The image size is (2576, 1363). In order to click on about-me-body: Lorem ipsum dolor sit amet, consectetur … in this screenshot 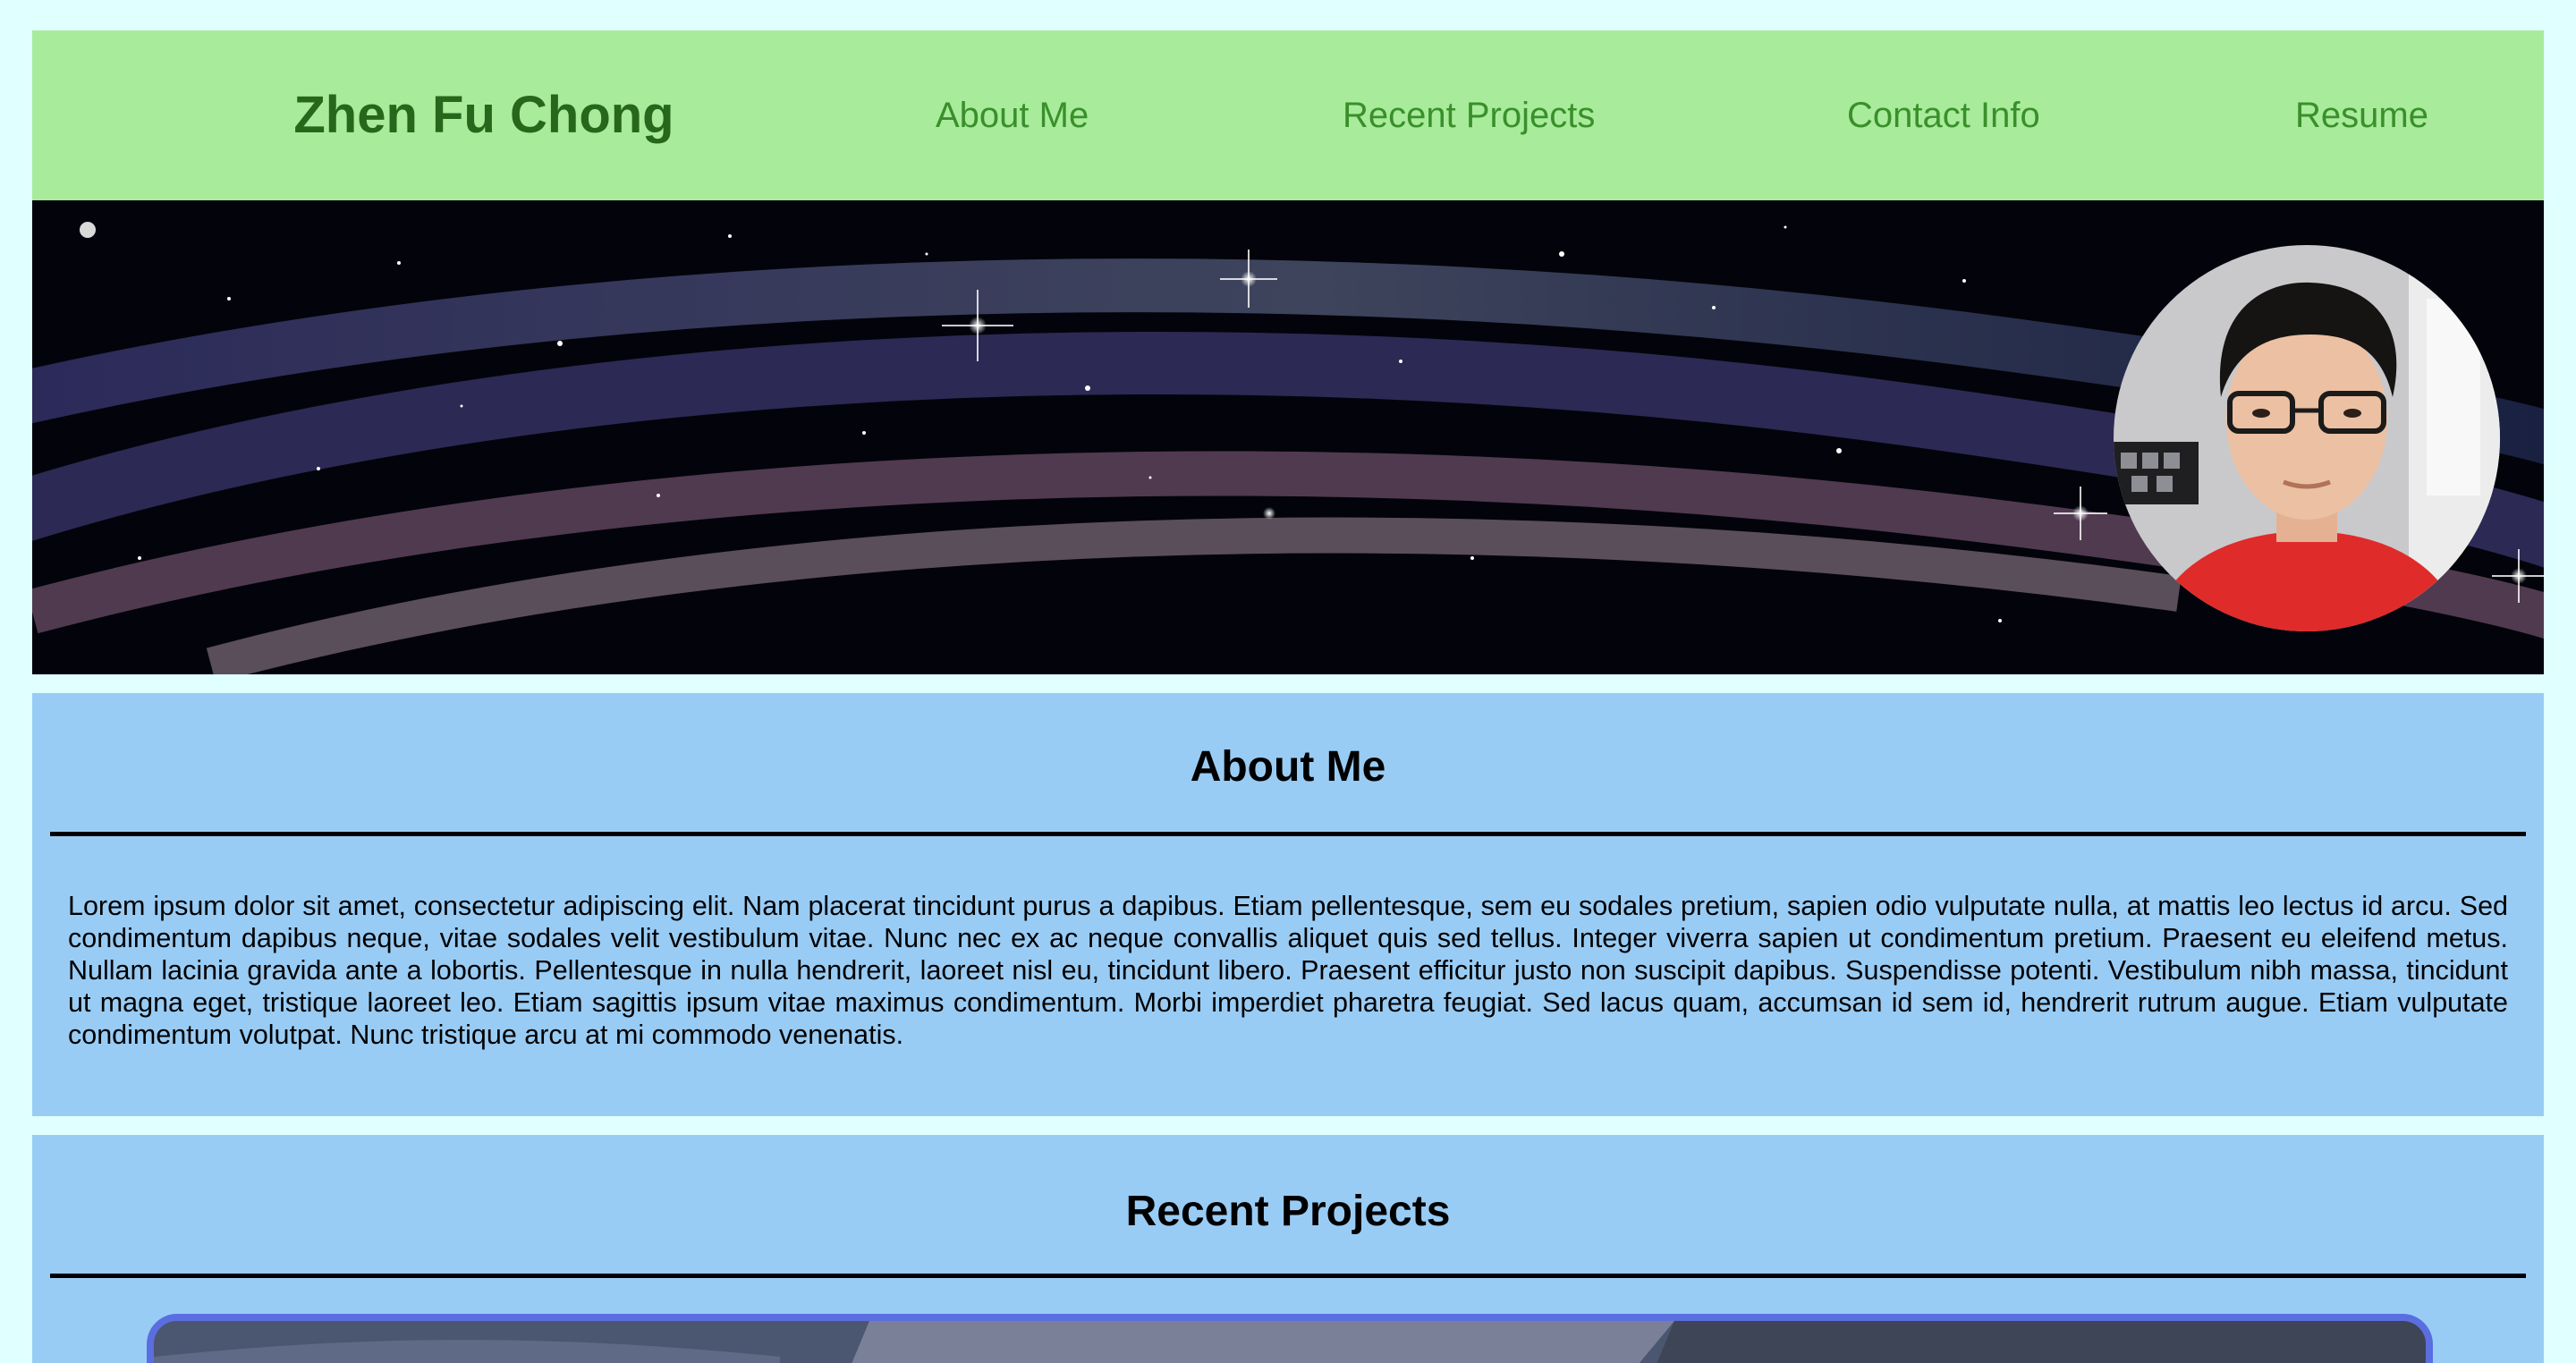, I will do `click(1288, 971)`.